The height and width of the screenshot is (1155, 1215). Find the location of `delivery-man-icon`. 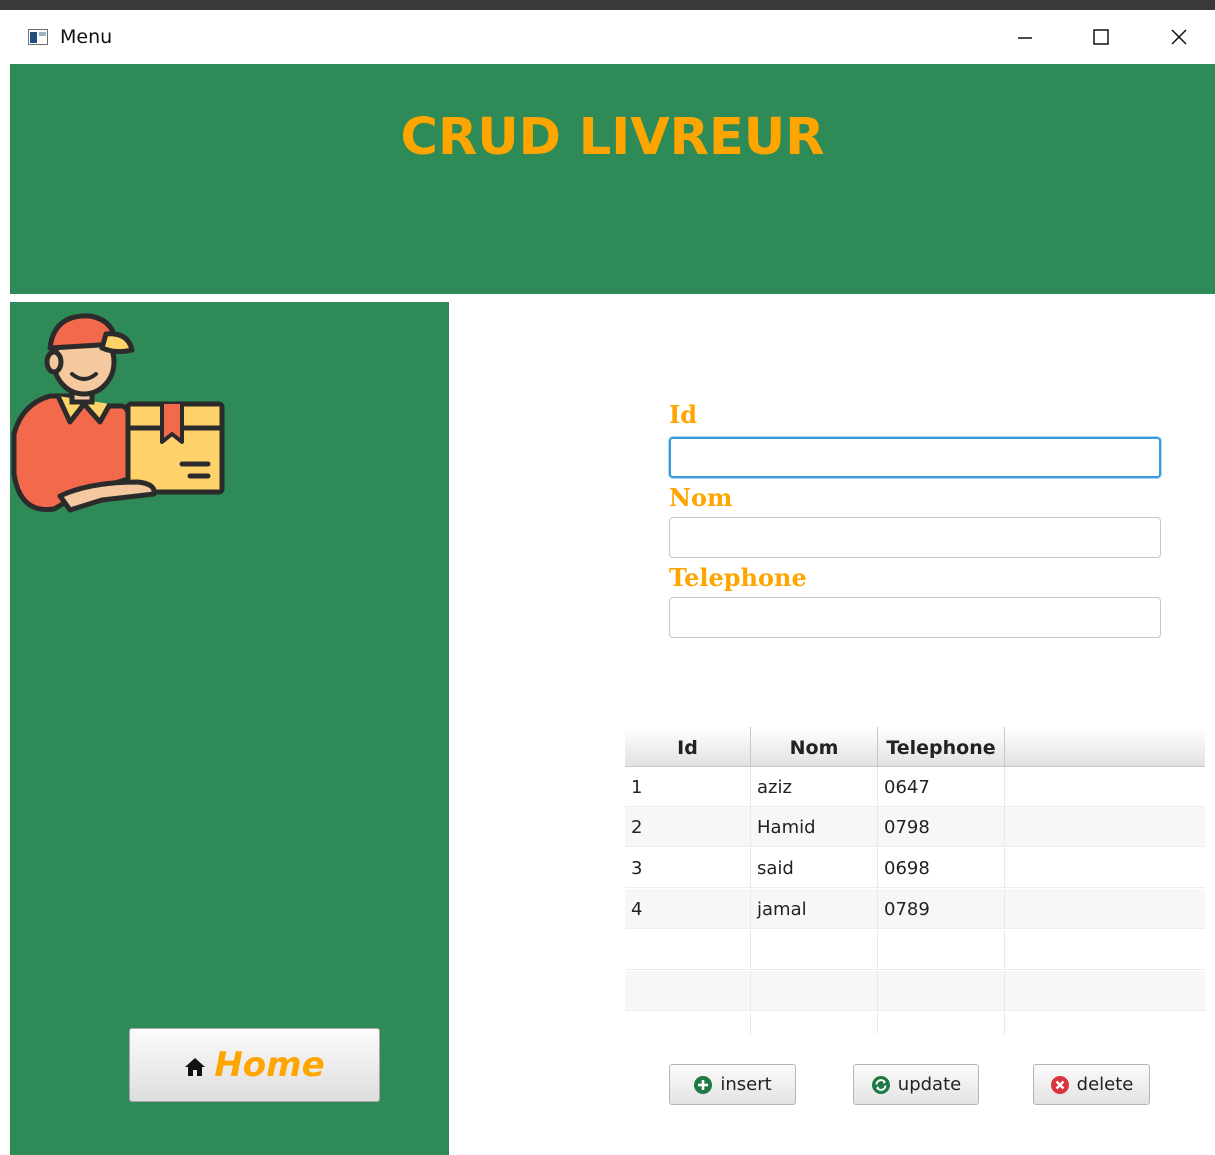

delivery-man-icon is located at coordinates (118, 413).